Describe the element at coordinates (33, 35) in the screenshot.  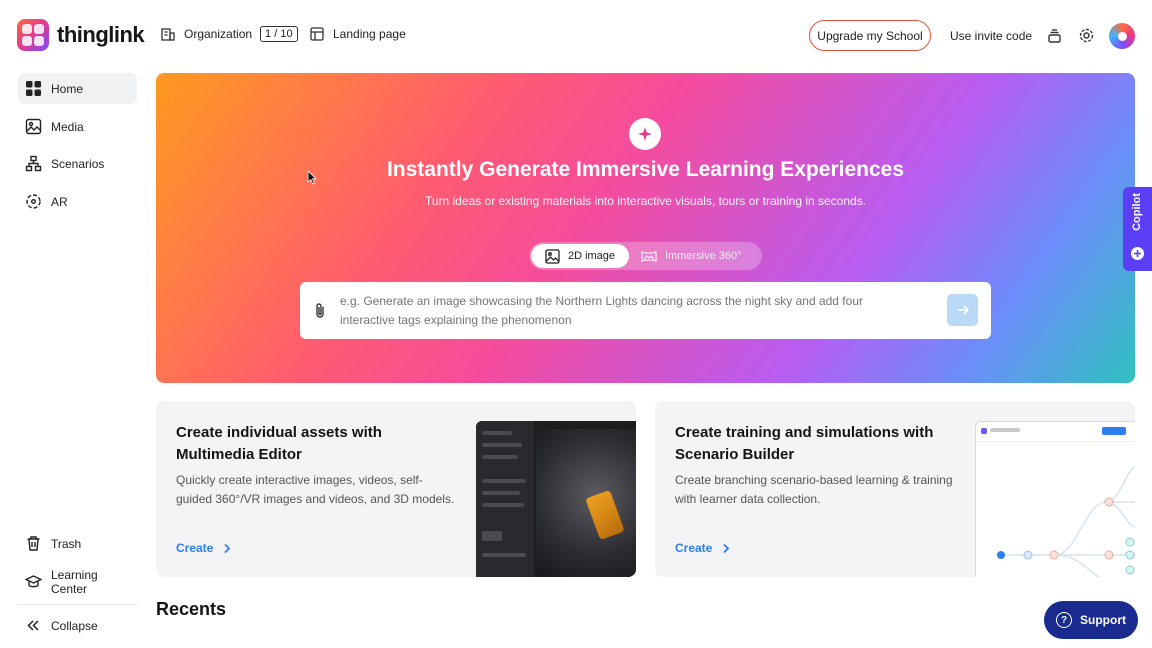
I see `thinglink-logo-icon` at that location.